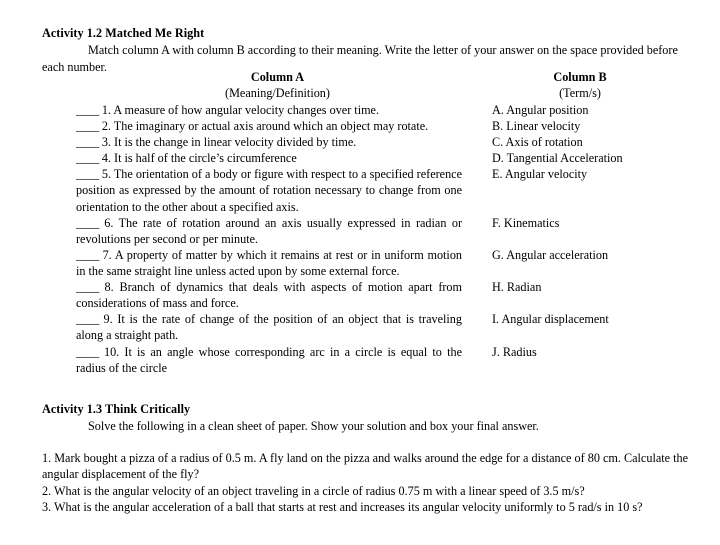  Describe the element at coordinates (106, 110) in the screenshot. I see `item-number: 1.` at that location.